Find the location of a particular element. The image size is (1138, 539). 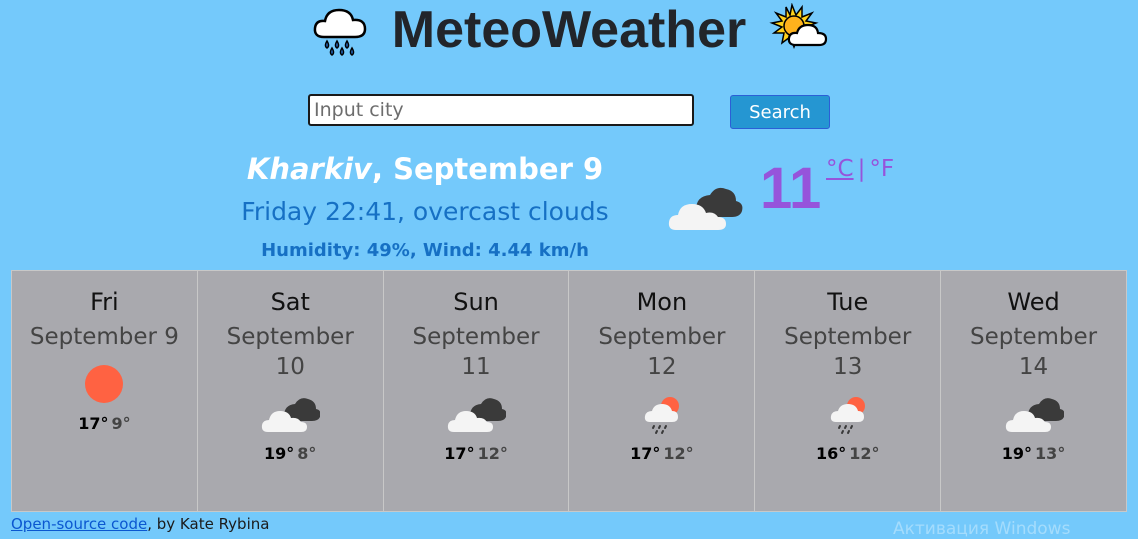

app-header: MeteoWeather is located at coordinates (569, 30).